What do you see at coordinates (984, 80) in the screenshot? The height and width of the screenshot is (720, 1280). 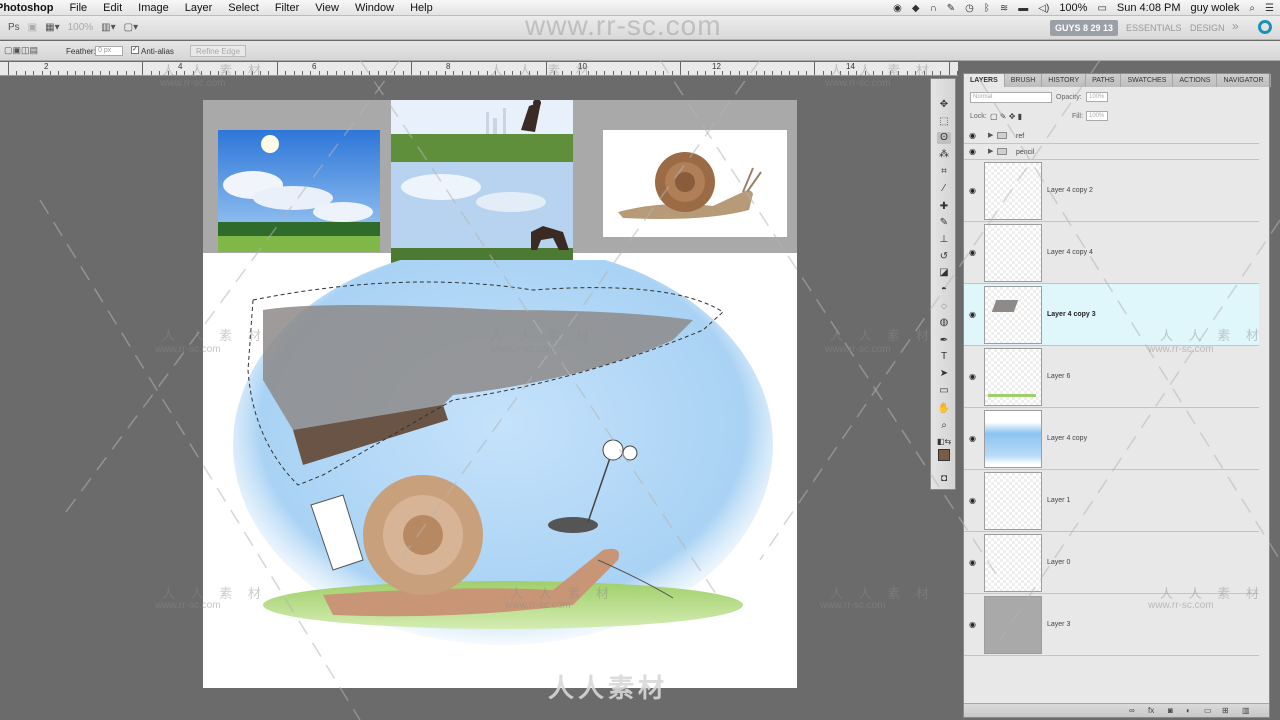 I see `tab-layers: LAYERS` at bounding box center [984, 80].